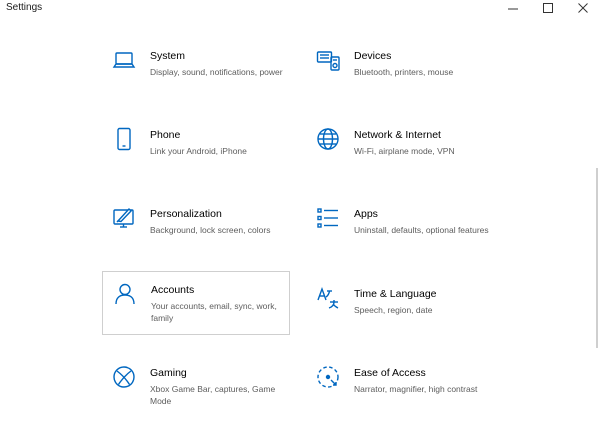  What do you see at coordinates (328, 60) in the screenshot?
I see `devices-icon` at bounding box center [328, 60].